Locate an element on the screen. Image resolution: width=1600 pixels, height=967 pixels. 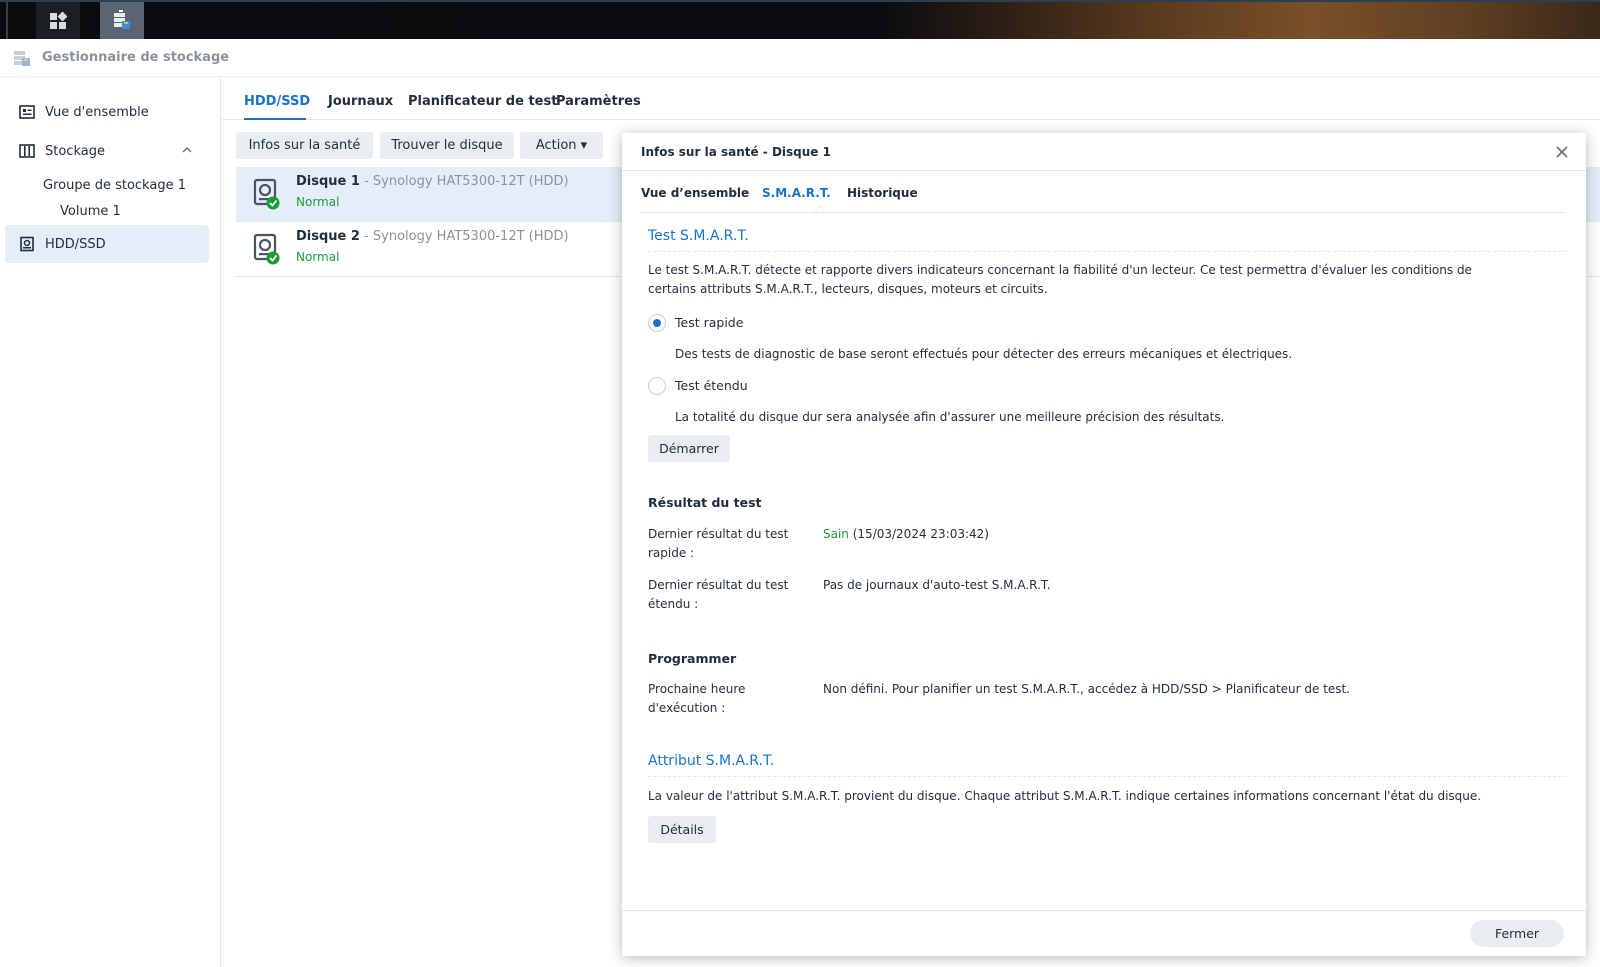
sidebar-item-hdd-ssd: HDD/SSD is located at coordinates (107, 244).